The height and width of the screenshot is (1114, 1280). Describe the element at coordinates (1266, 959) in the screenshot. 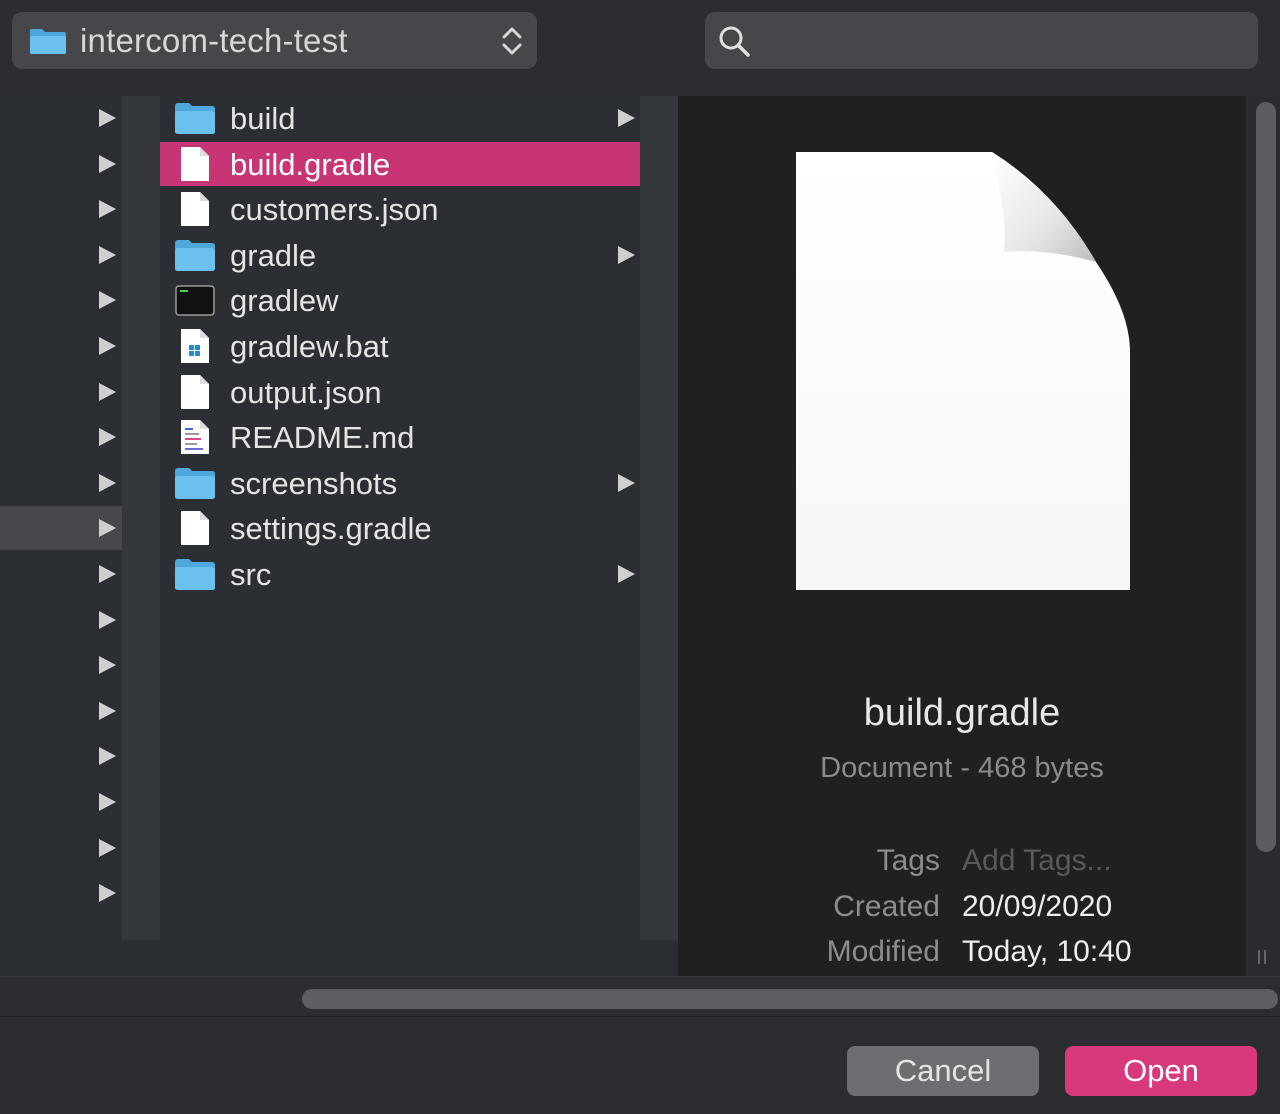

I see `column-resize-handle` at that location.